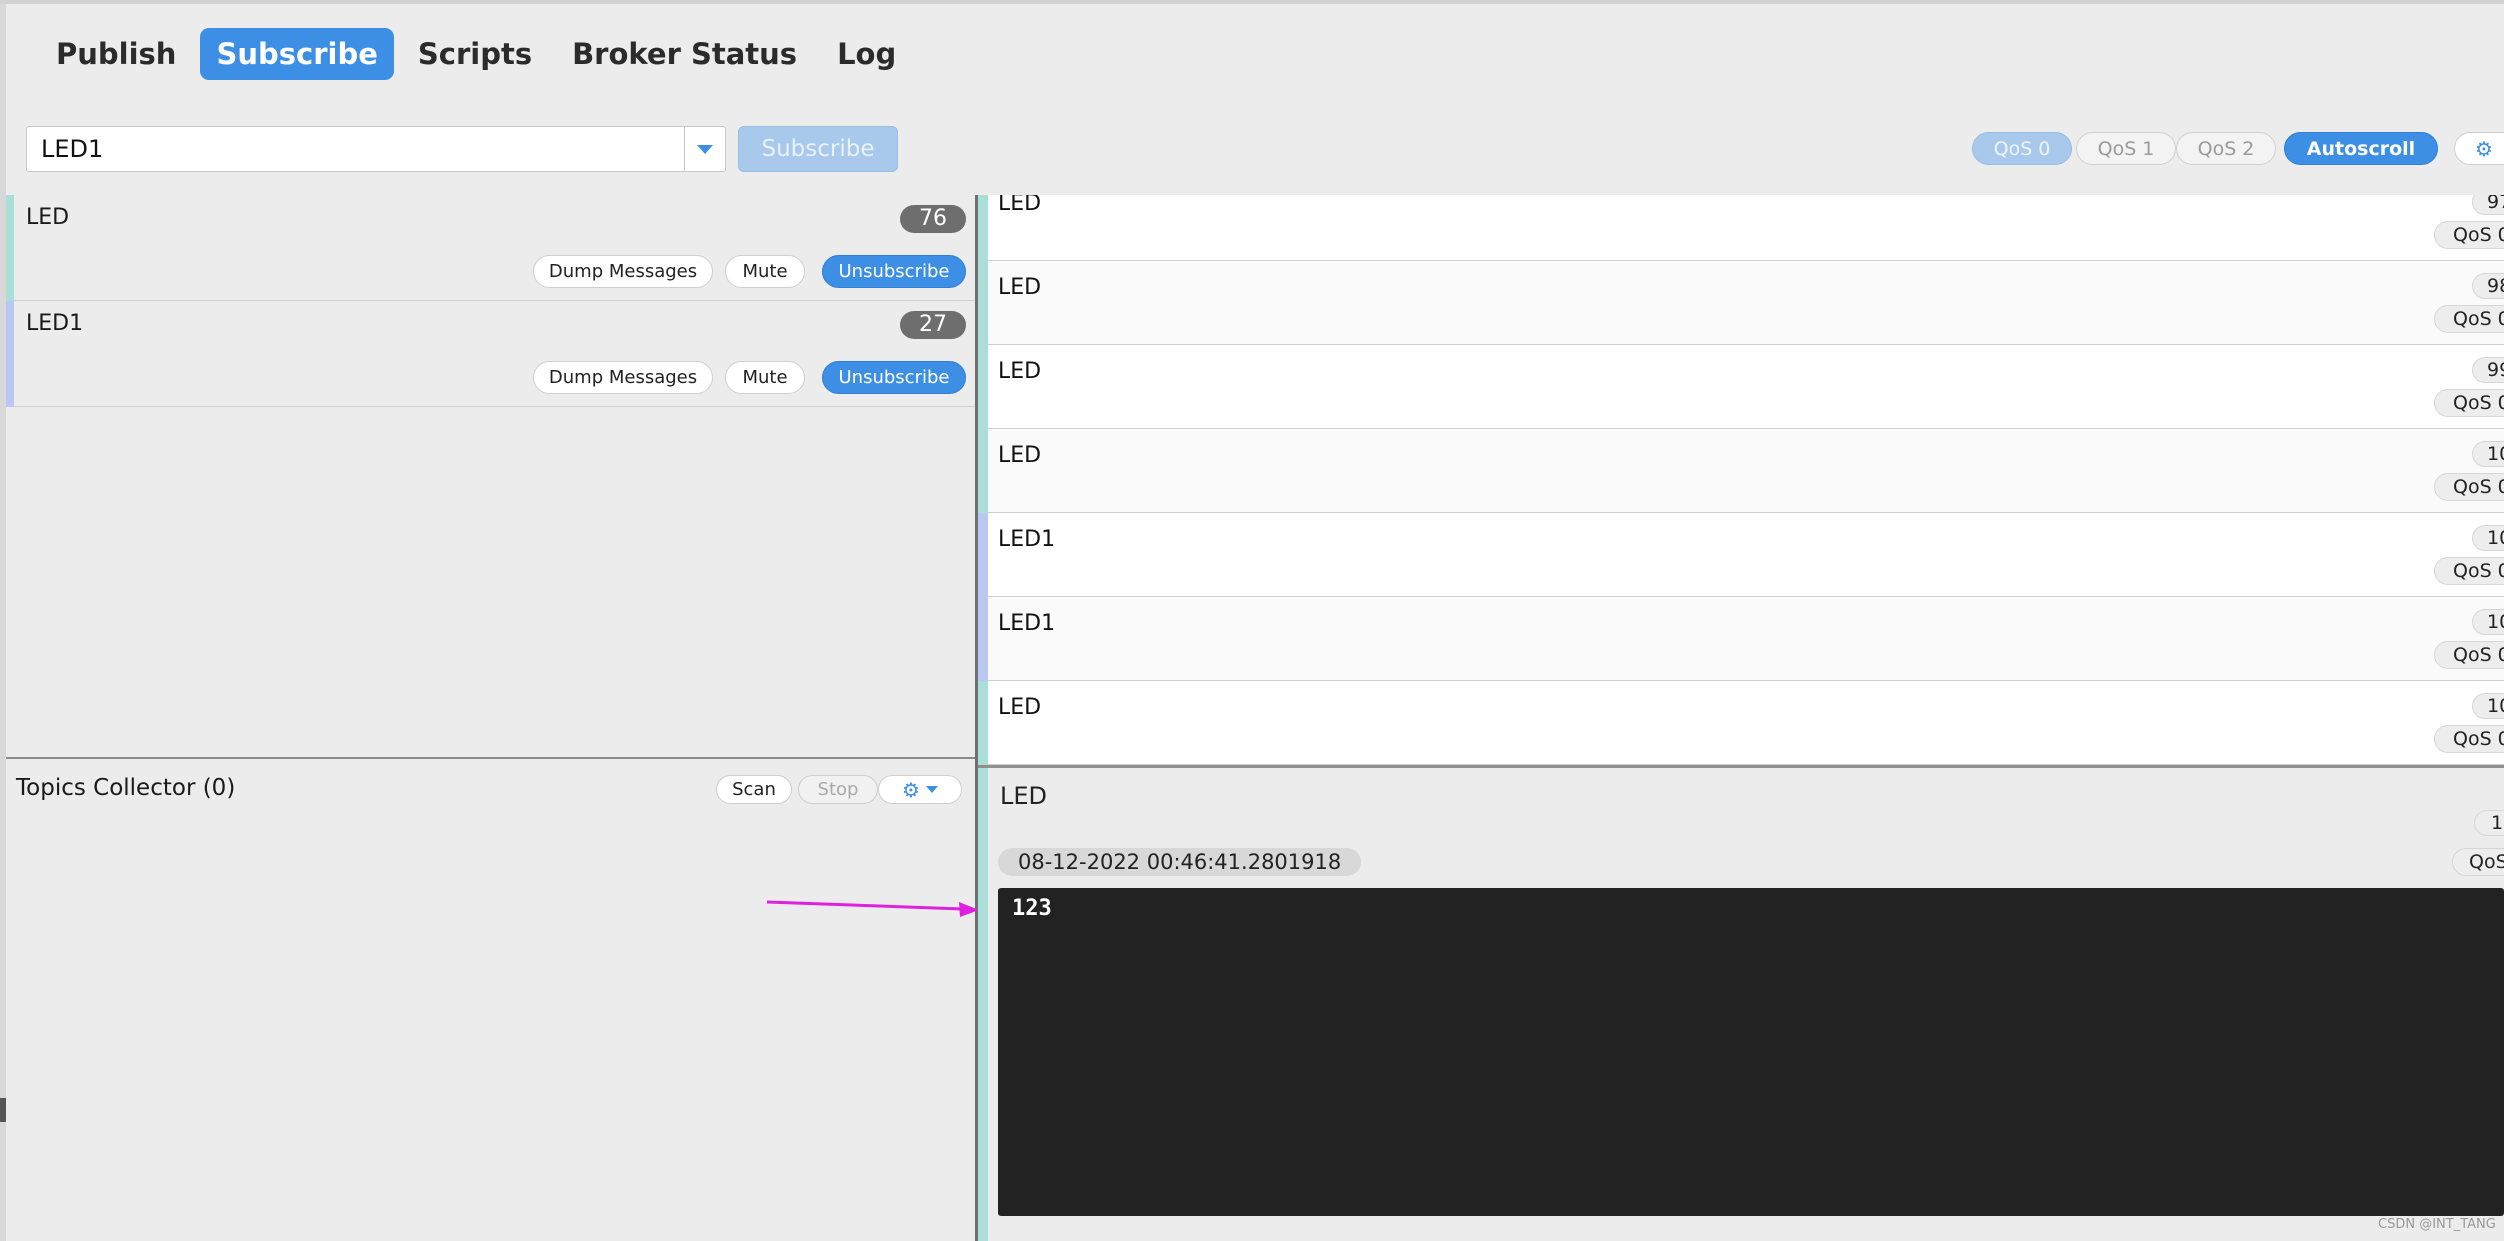 This screenshot has width=2504, height=1241. What do you see at coordinates (491, 354) in the screenshot?
I see `subscription-row: LED1 27 Dump Messages Mute Unsubscribe` at bounding box center [491, 354].